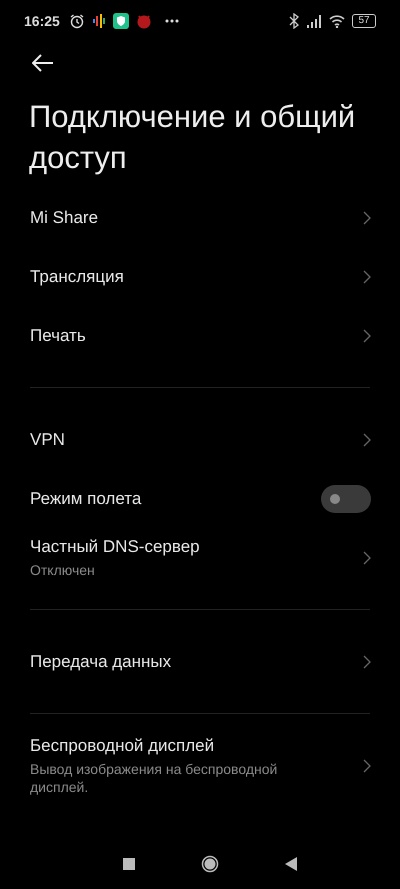 The height and width of the screenshot is (889, 400). I want to click on settings-item: Беспроводной дисплей Вывод изображения на беспроводной дисплей., so click(200, 766).